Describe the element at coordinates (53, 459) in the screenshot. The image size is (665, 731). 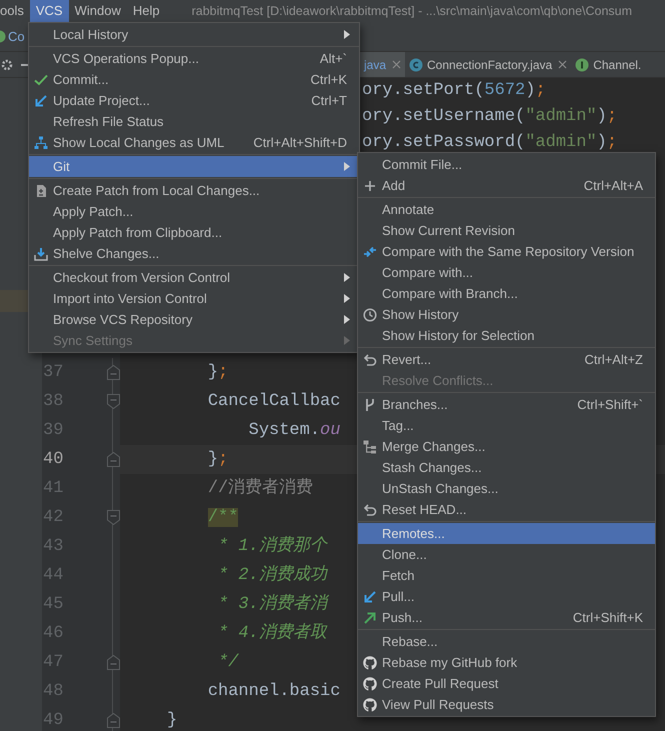
I see `line-number: 40` at that location.